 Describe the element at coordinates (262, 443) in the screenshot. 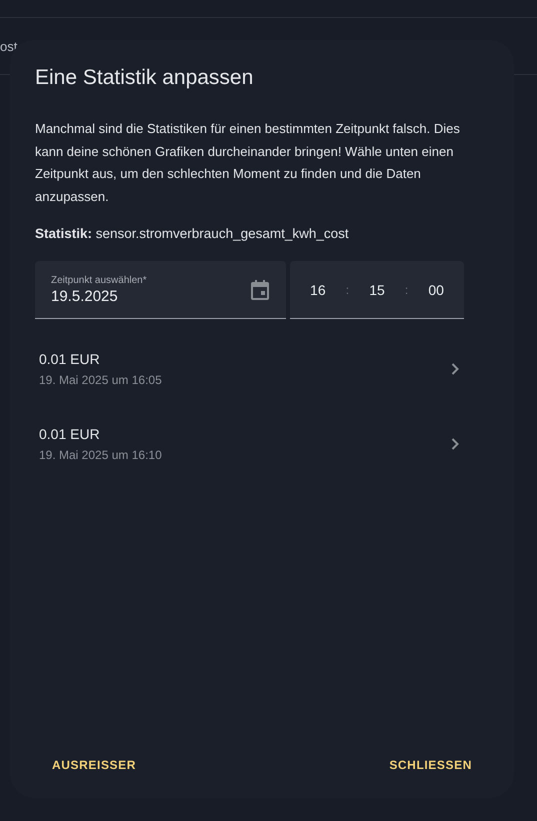

I see `statistic-entry: 0.01 EUR 19. Mai 2025 um 16:10` at that location.